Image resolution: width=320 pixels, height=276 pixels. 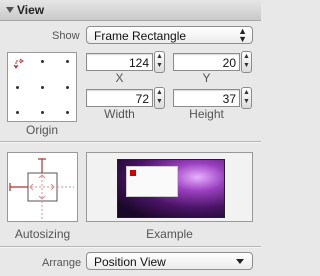 What do you see at coordinates (42, 234) in the screenshot?
I see `autosizing-label: Autosizing` at bounding box center [42, 234].